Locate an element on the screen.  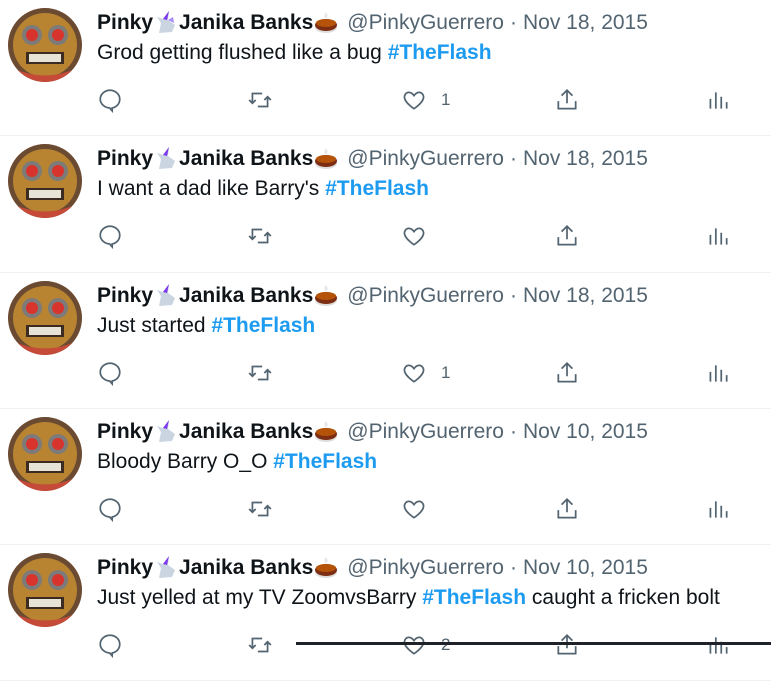
tweet-actions is located at coordinates (417, 509).